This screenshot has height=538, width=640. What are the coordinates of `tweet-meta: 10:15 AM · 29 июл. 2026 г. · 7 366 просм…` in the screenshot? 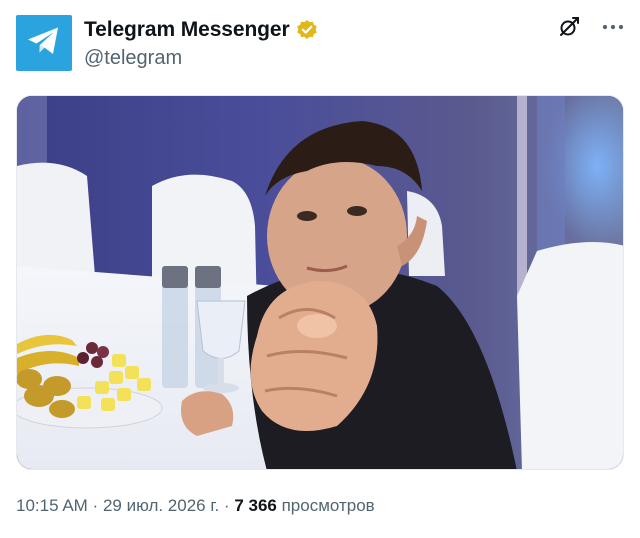 It's located at (195, 506).